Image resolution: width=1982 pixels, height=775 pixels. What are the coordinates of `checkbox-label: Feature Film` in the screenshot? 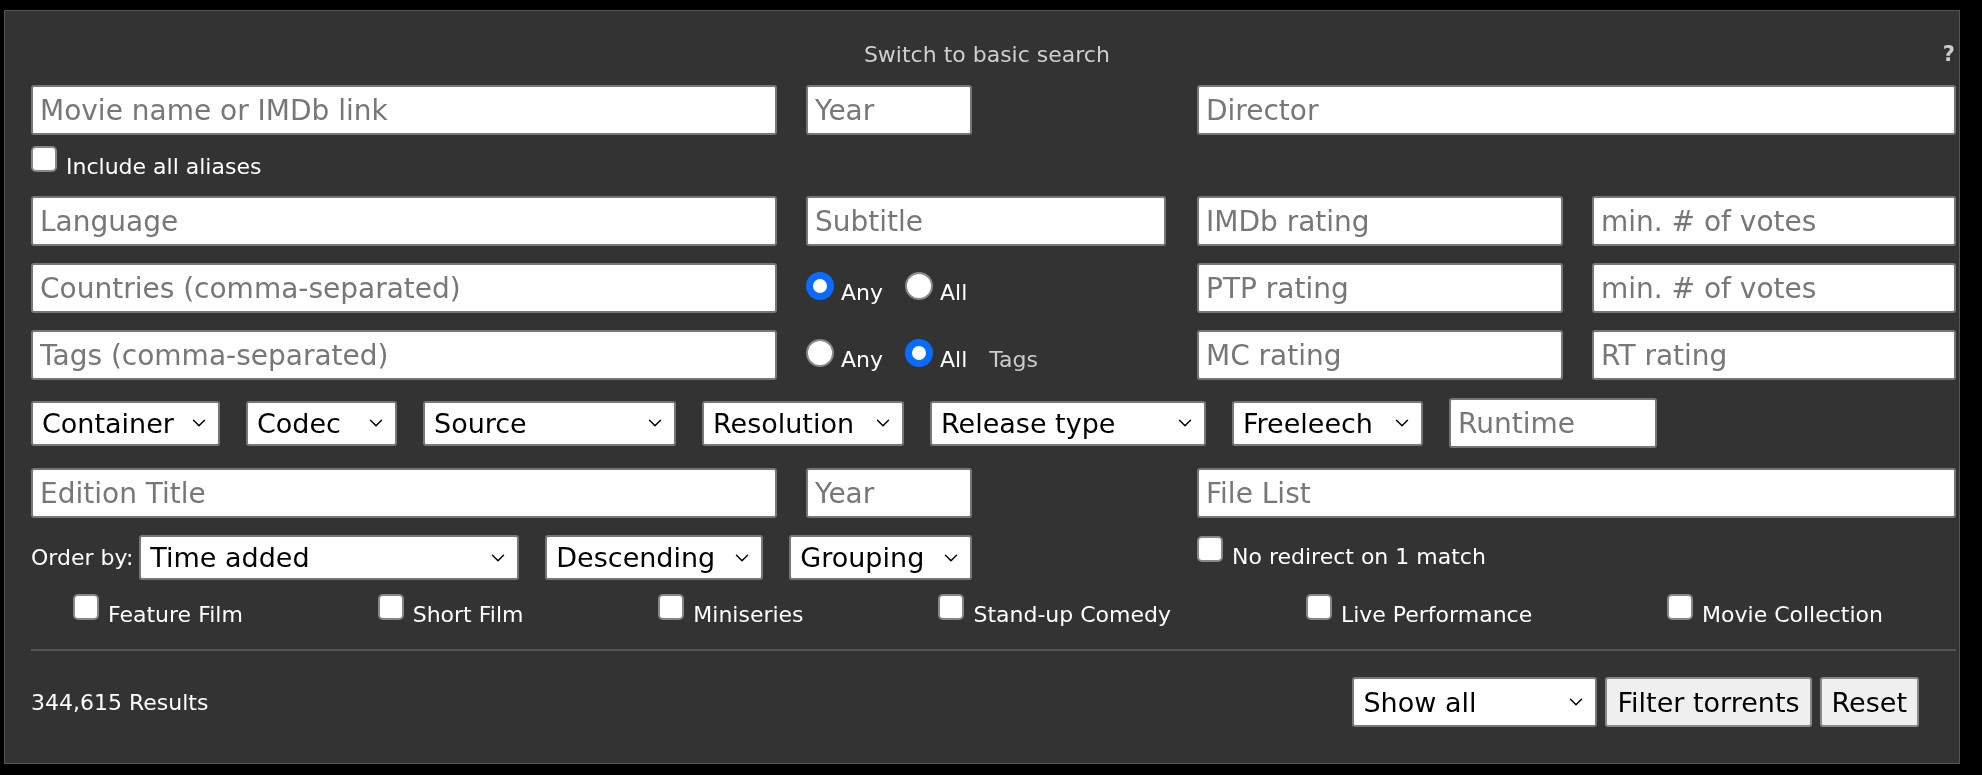 It's located at (175, 614).